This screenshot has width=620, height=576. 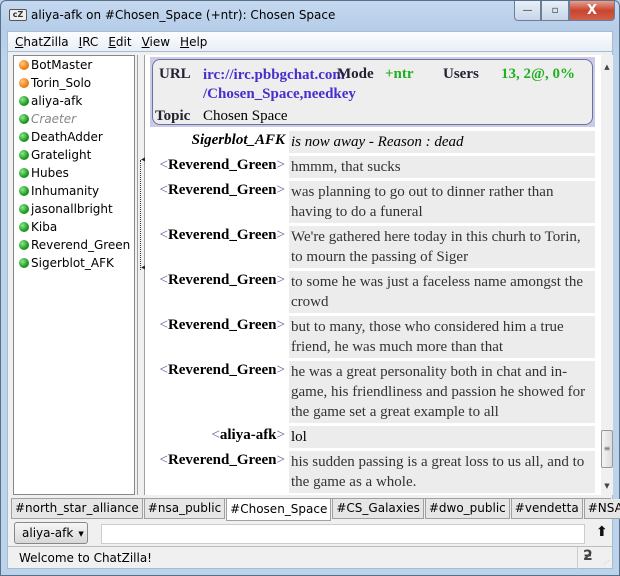 What do you see at coordinates (193, 42) in the screenshot?
I see `menu-help: Help` at bounding box center [193, 42].